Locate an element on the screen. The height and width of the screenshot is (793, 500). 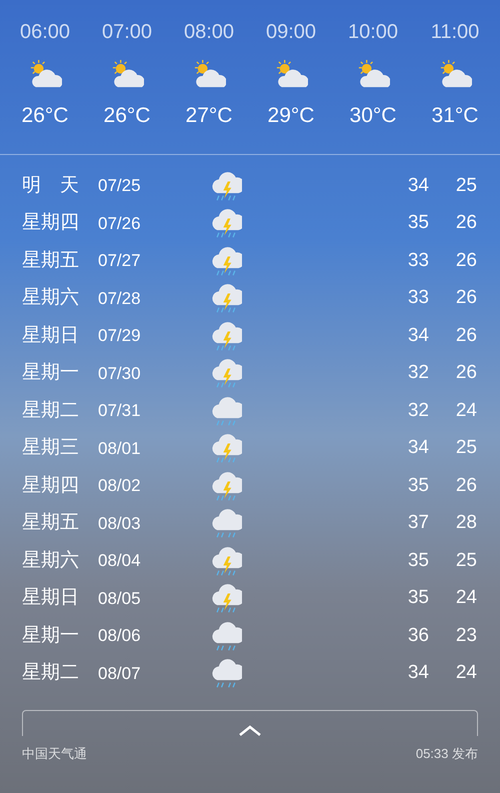
low-temperature: 28 is located at coordinates (465, 523).